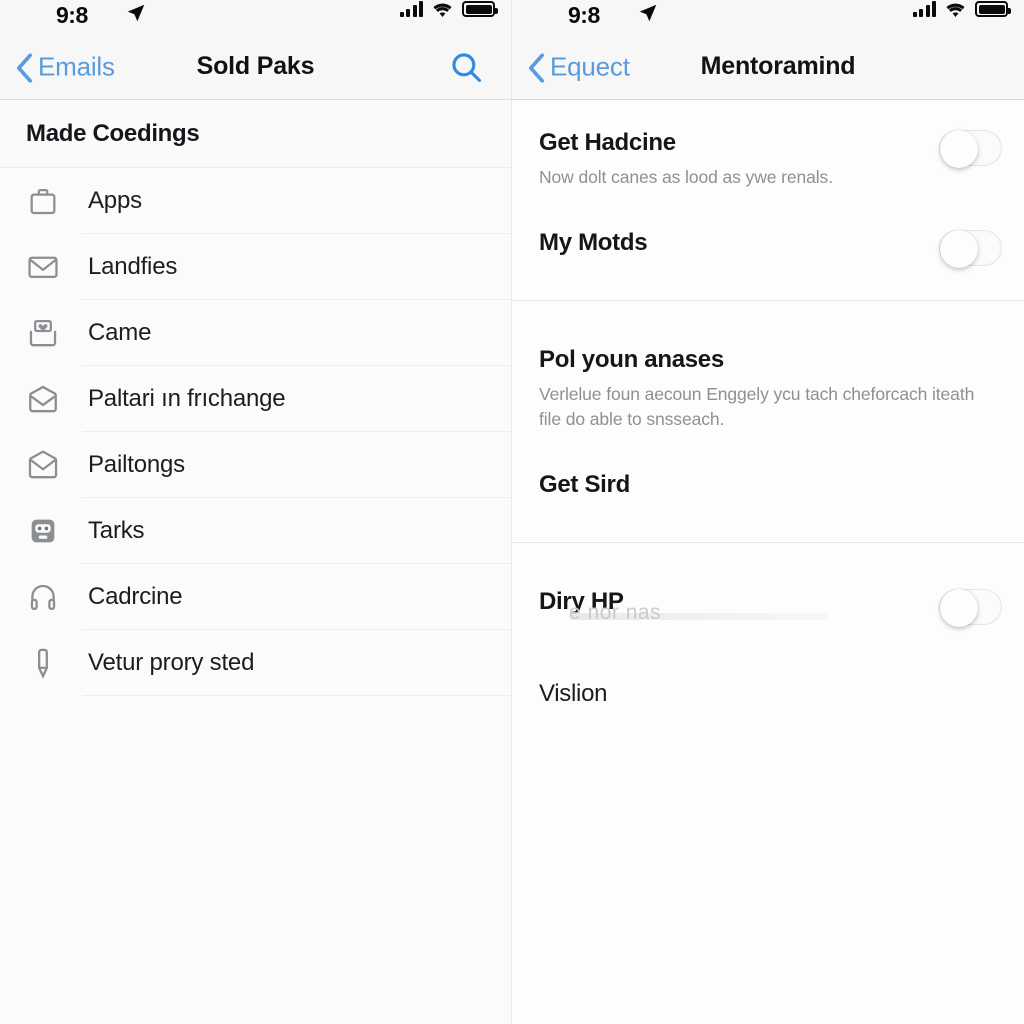 The width and height of the screenshot is (1024, 1024). Describe the element at coordinates (255, 267) in the screenshot. I see `list-item-landfies: Landfies` at that location.